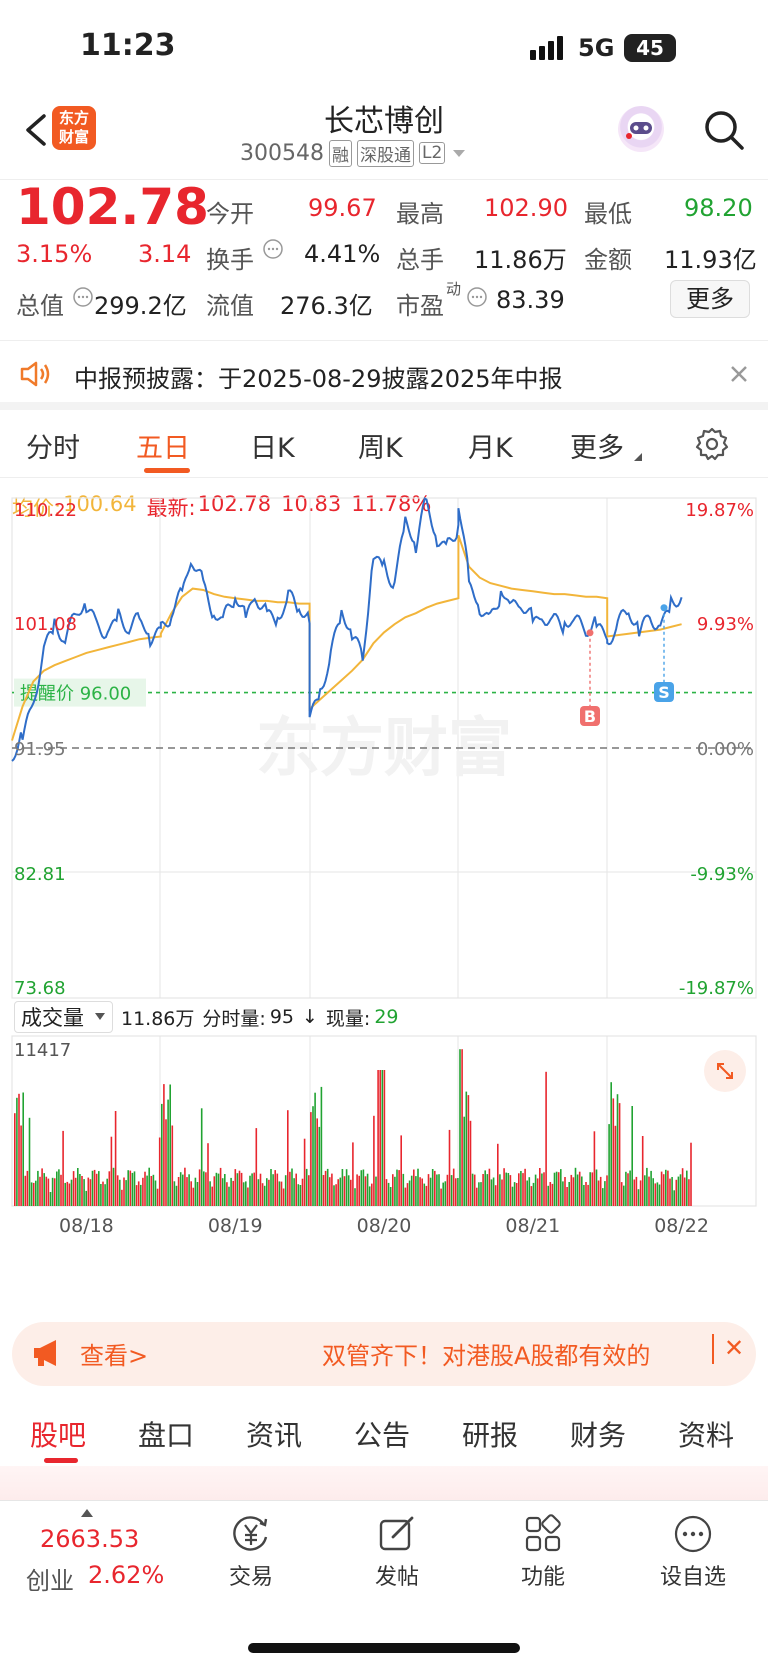 This screenshot has width=768, height=1663. I want to click on y-tick-label: 73.68, so click(40, 988).